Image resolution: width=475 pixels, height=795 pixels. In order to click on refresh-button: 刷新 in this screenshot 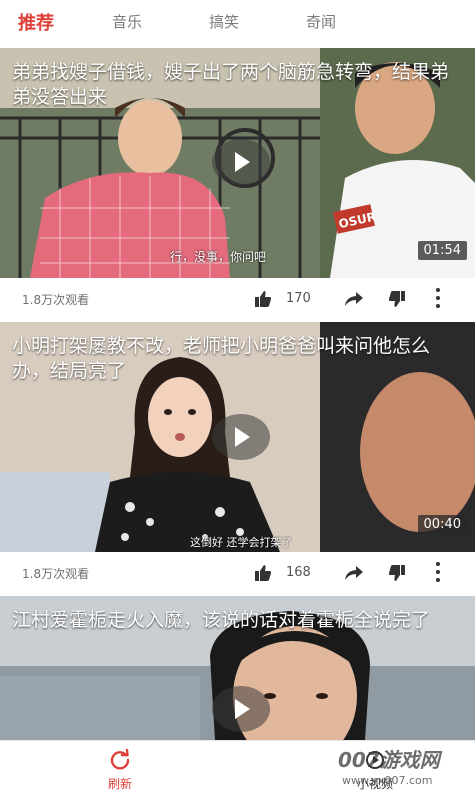, I will do `click(120, 769)`.